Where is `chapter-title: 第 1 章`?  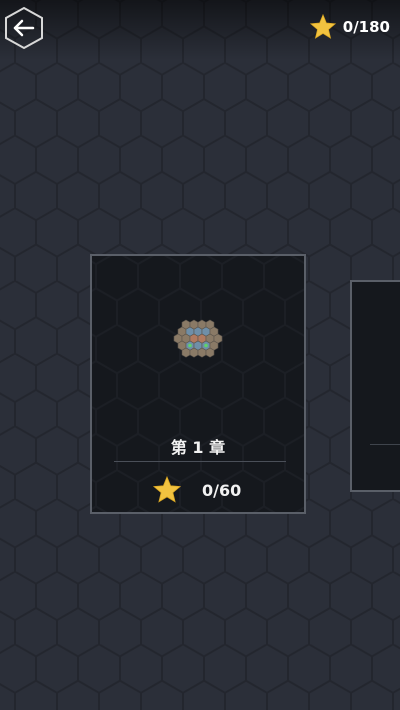
chapter-title: 第 1 章 is located at coordinates (198, 447).